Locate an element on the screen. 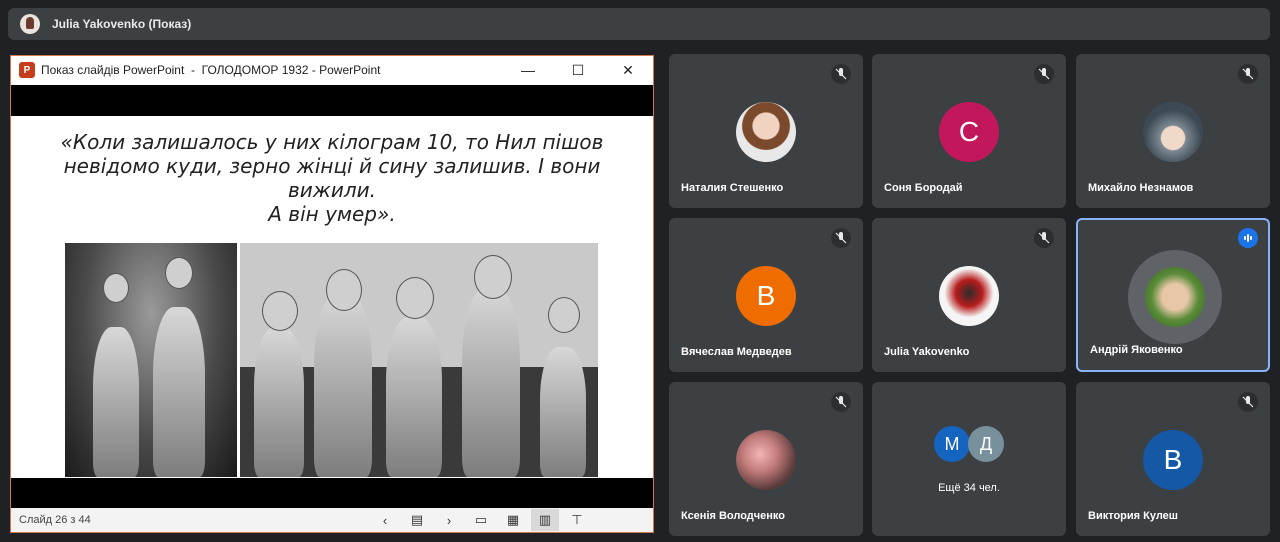 This screenshot has width=1280, height=542. slide-counter: Слайд 26 з 44 is located at coordinates (55, 520).